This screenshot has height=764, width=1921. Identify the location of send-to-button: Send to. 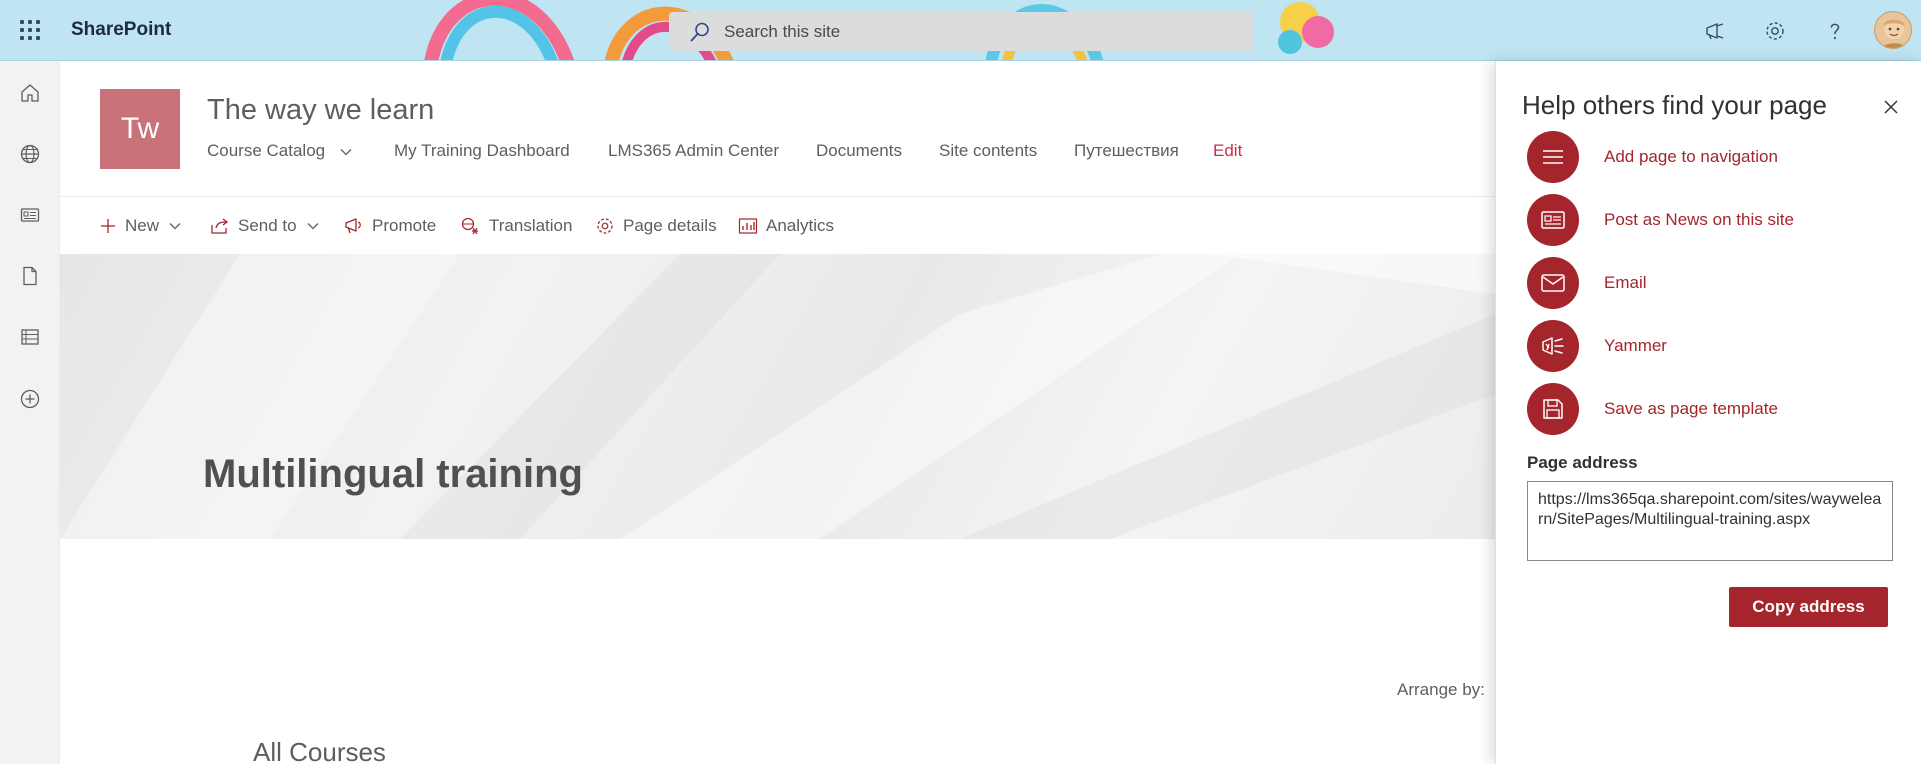
(264, 226).